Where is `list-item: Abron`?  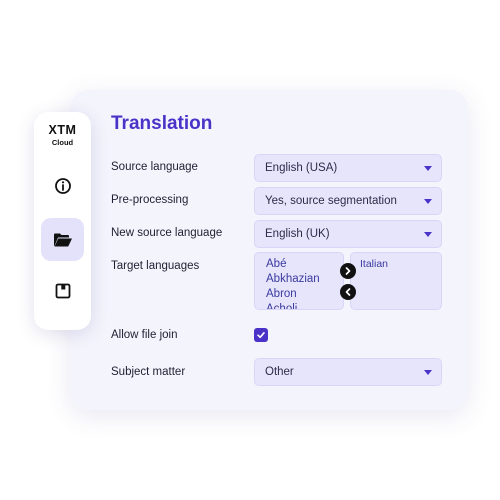 list-item: Abron is located at coordinates (304, 294).